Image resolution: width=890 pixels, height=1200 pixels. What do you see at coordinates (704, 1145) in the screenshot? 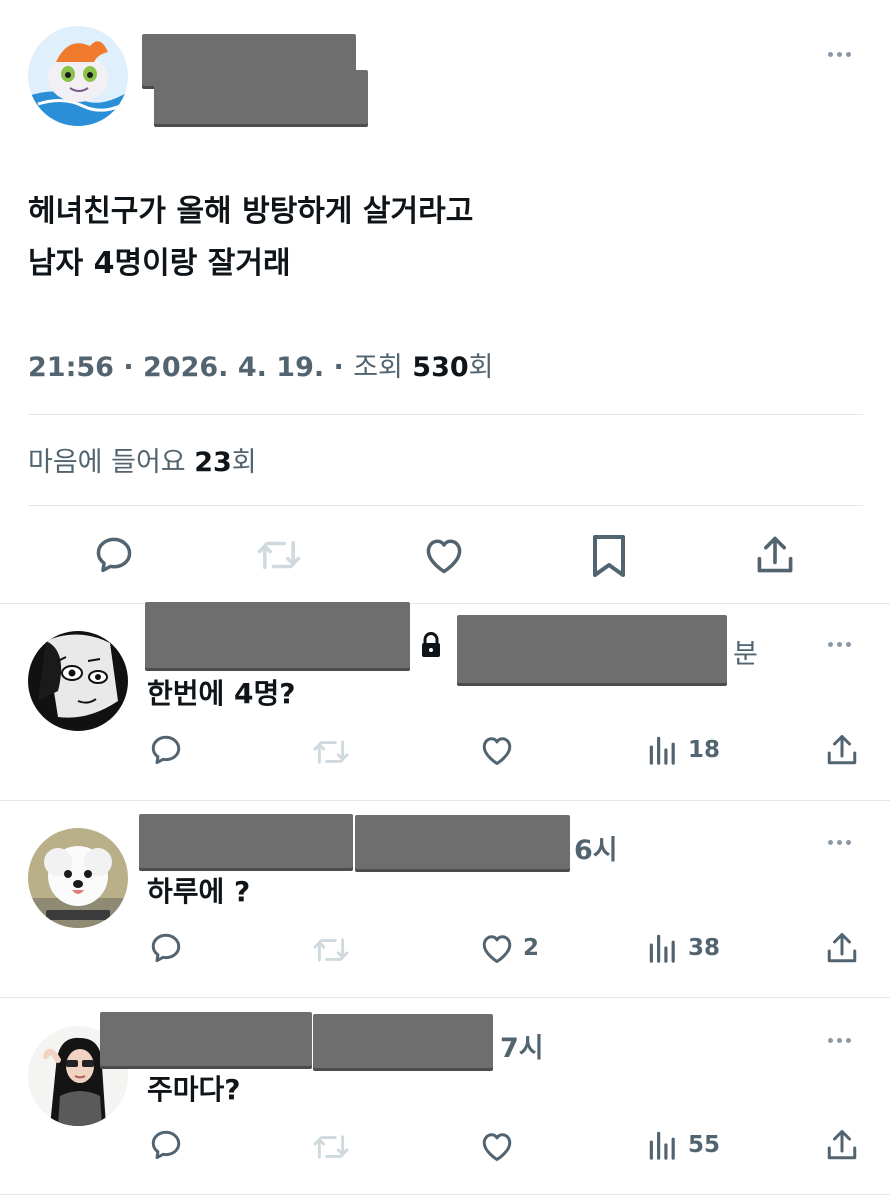
I see `views-count: 55` at bounding box center [704, 1145].